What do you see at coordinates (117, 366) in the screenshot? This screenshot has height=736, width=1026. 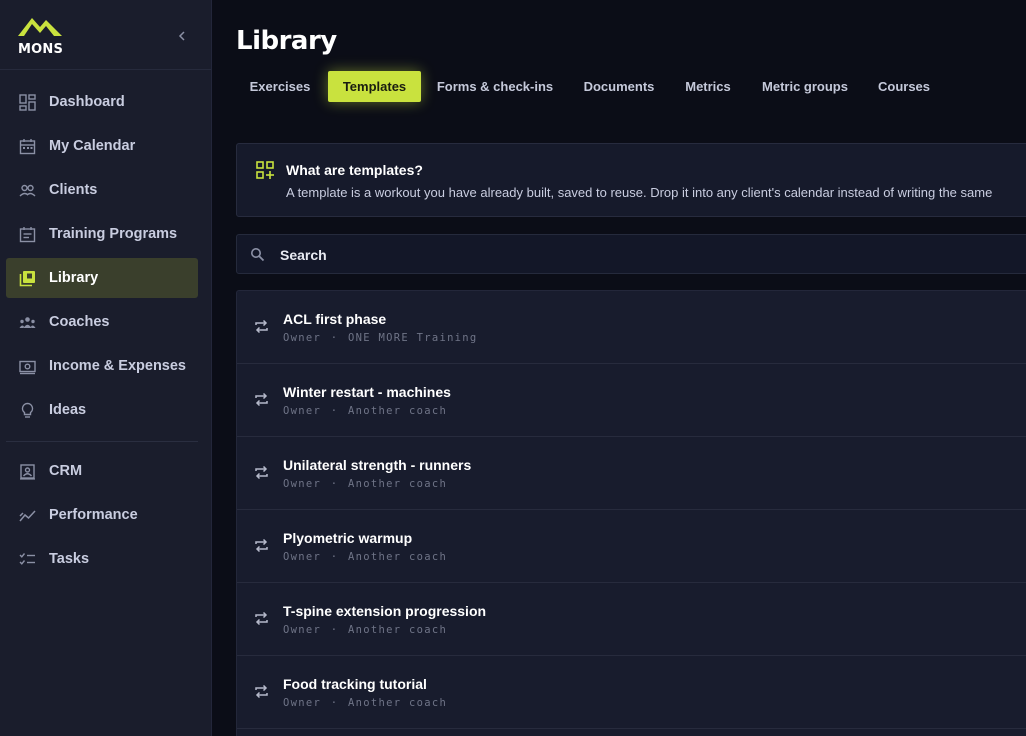 I see `sidebar-item-label: Income & Expenses` at bounding box center [117, 366].